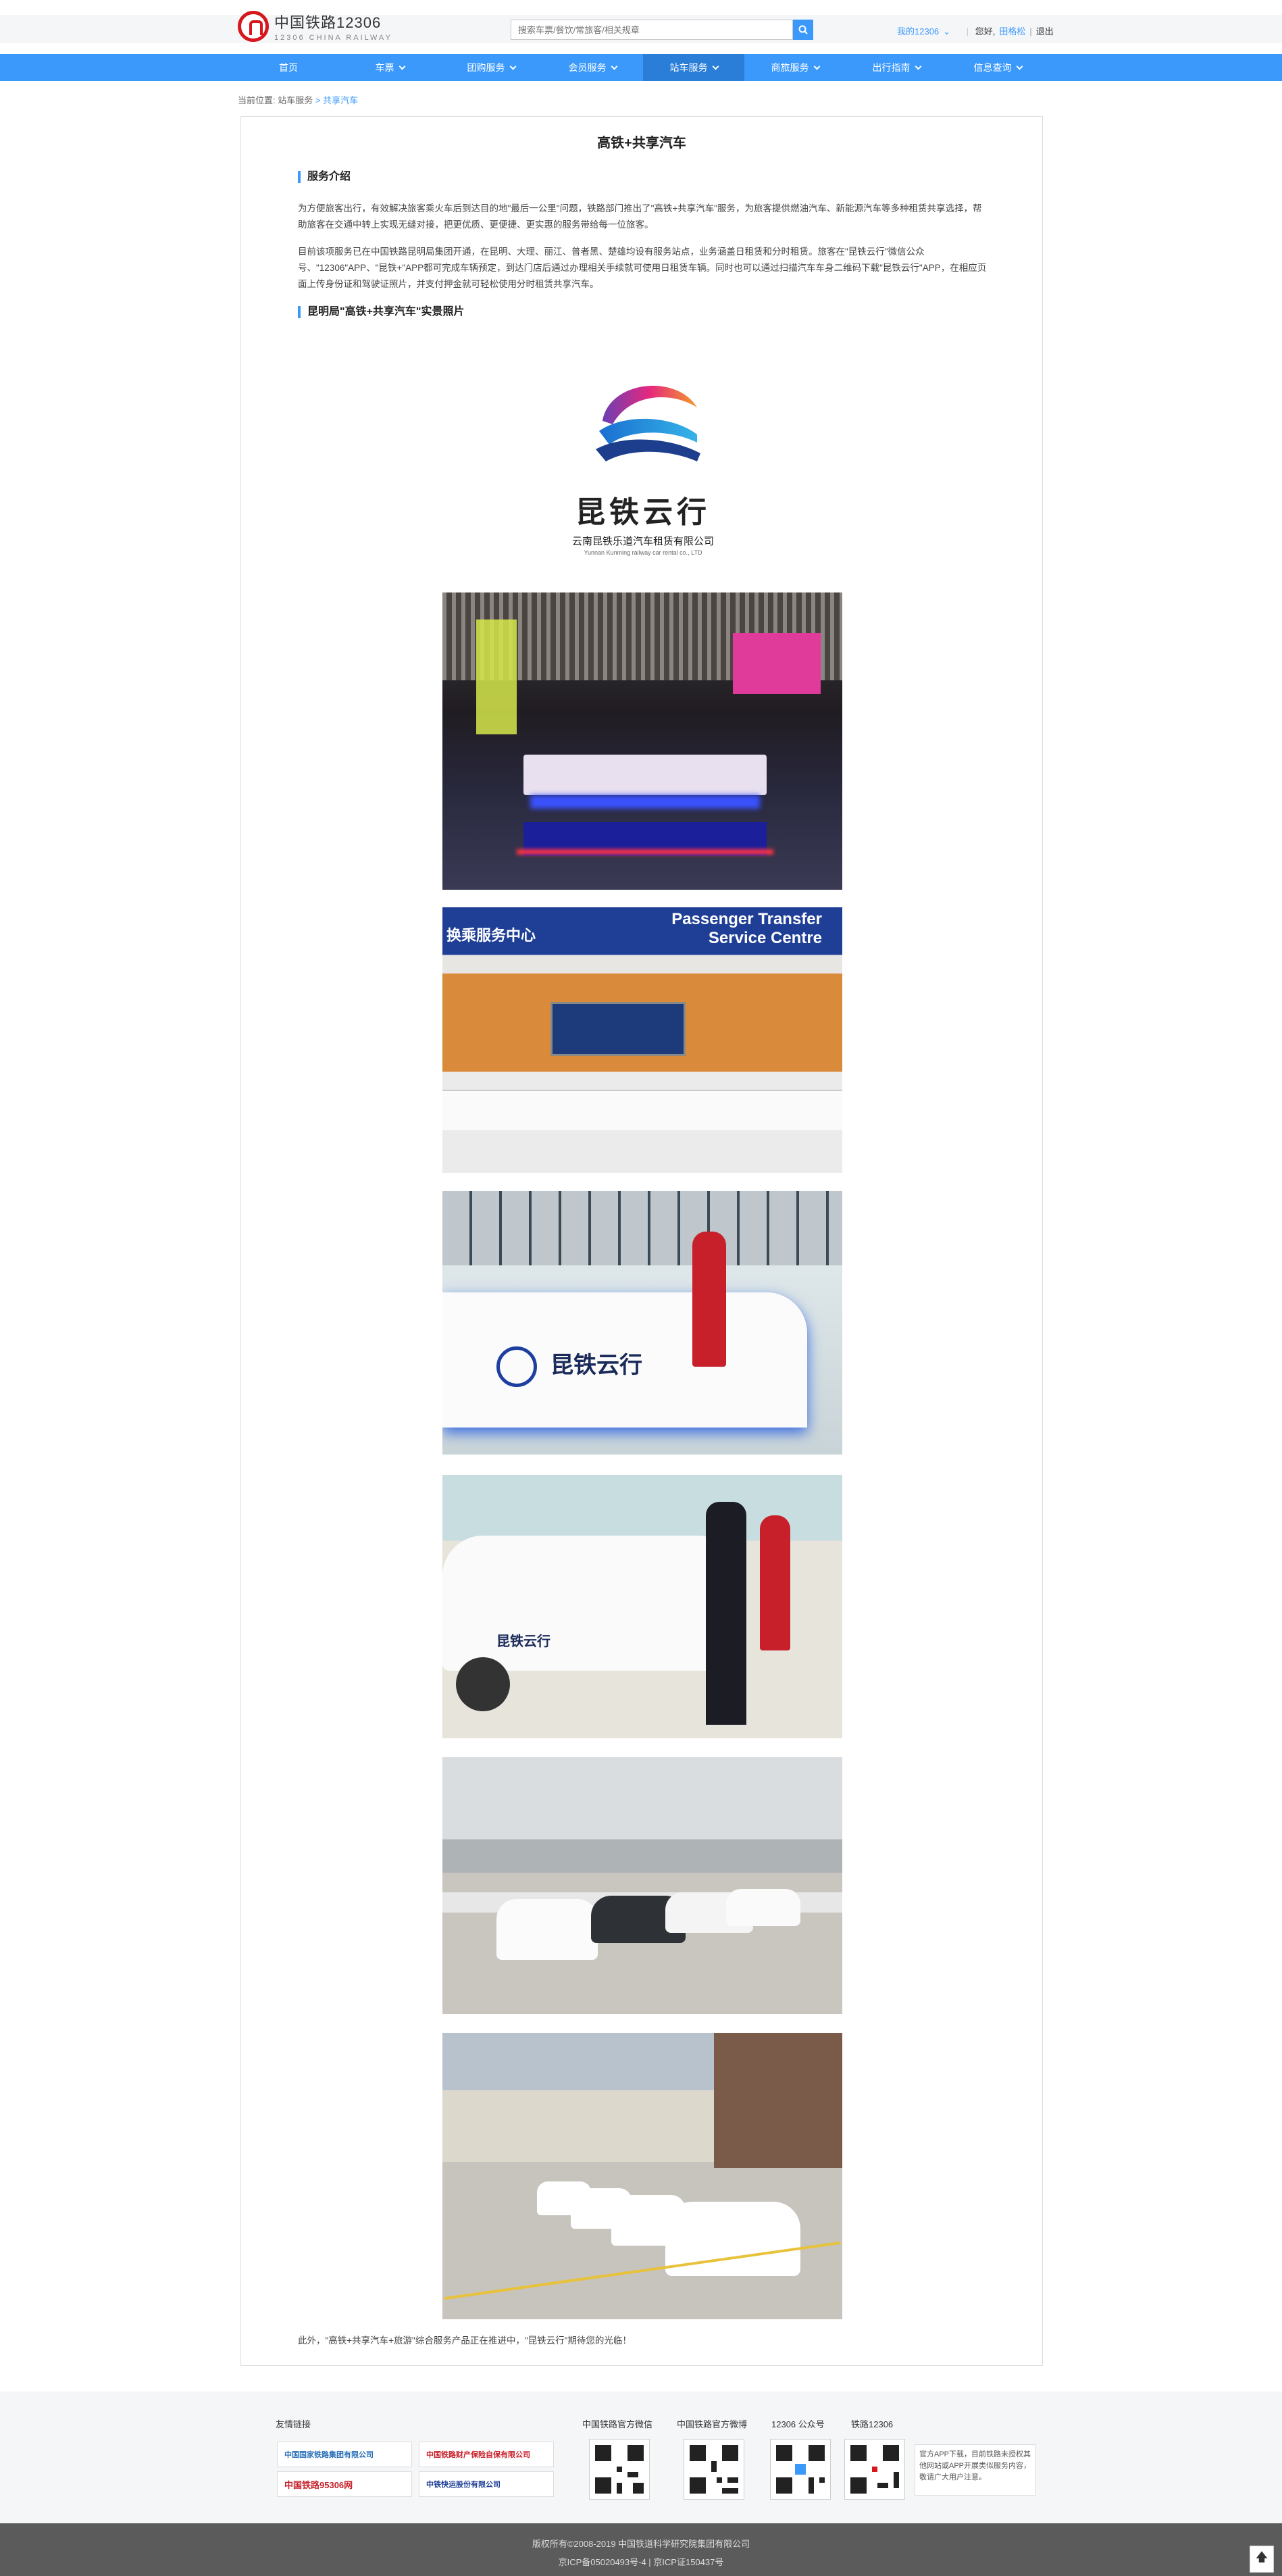 Image resolution: width=1282 pixels, height=2576 pixels. What do you see at coordinates (1045, 31) in the screenshot?
I see `logout-link: 退出` at bounding box center [1045, 31].